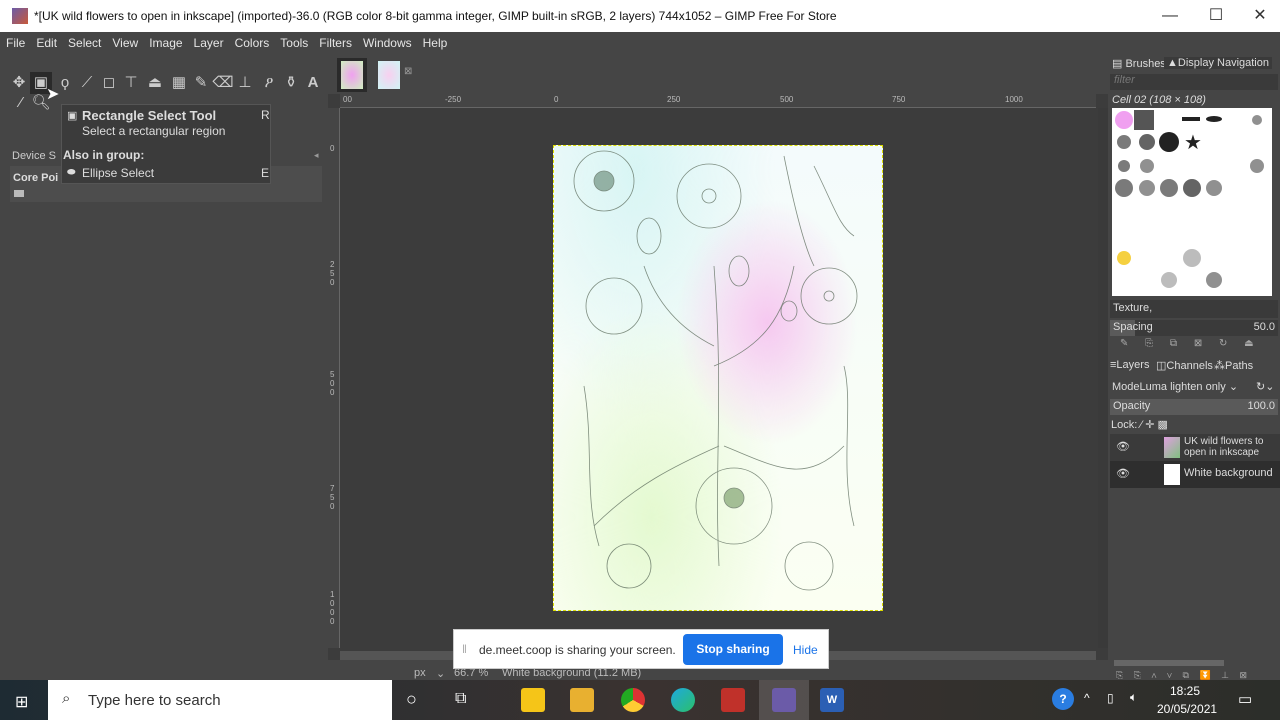 This screenshot has height=720, width=1280. What do you see at coordinates (1260, 16) in the screenshot?
I see `close-button: ✕` at bounding box center [1260, 16].